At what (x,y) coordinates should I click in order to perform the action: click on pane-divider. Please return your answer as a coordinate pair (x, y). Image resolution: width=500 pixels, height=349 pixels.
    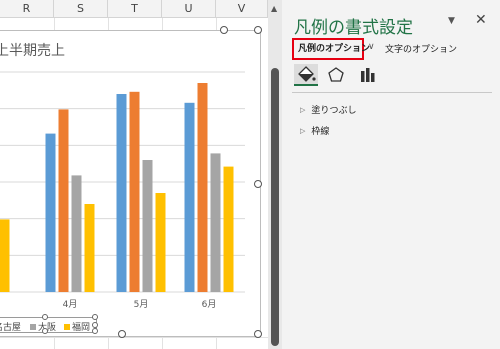
    Looking at the image, I should click on (392, 92).